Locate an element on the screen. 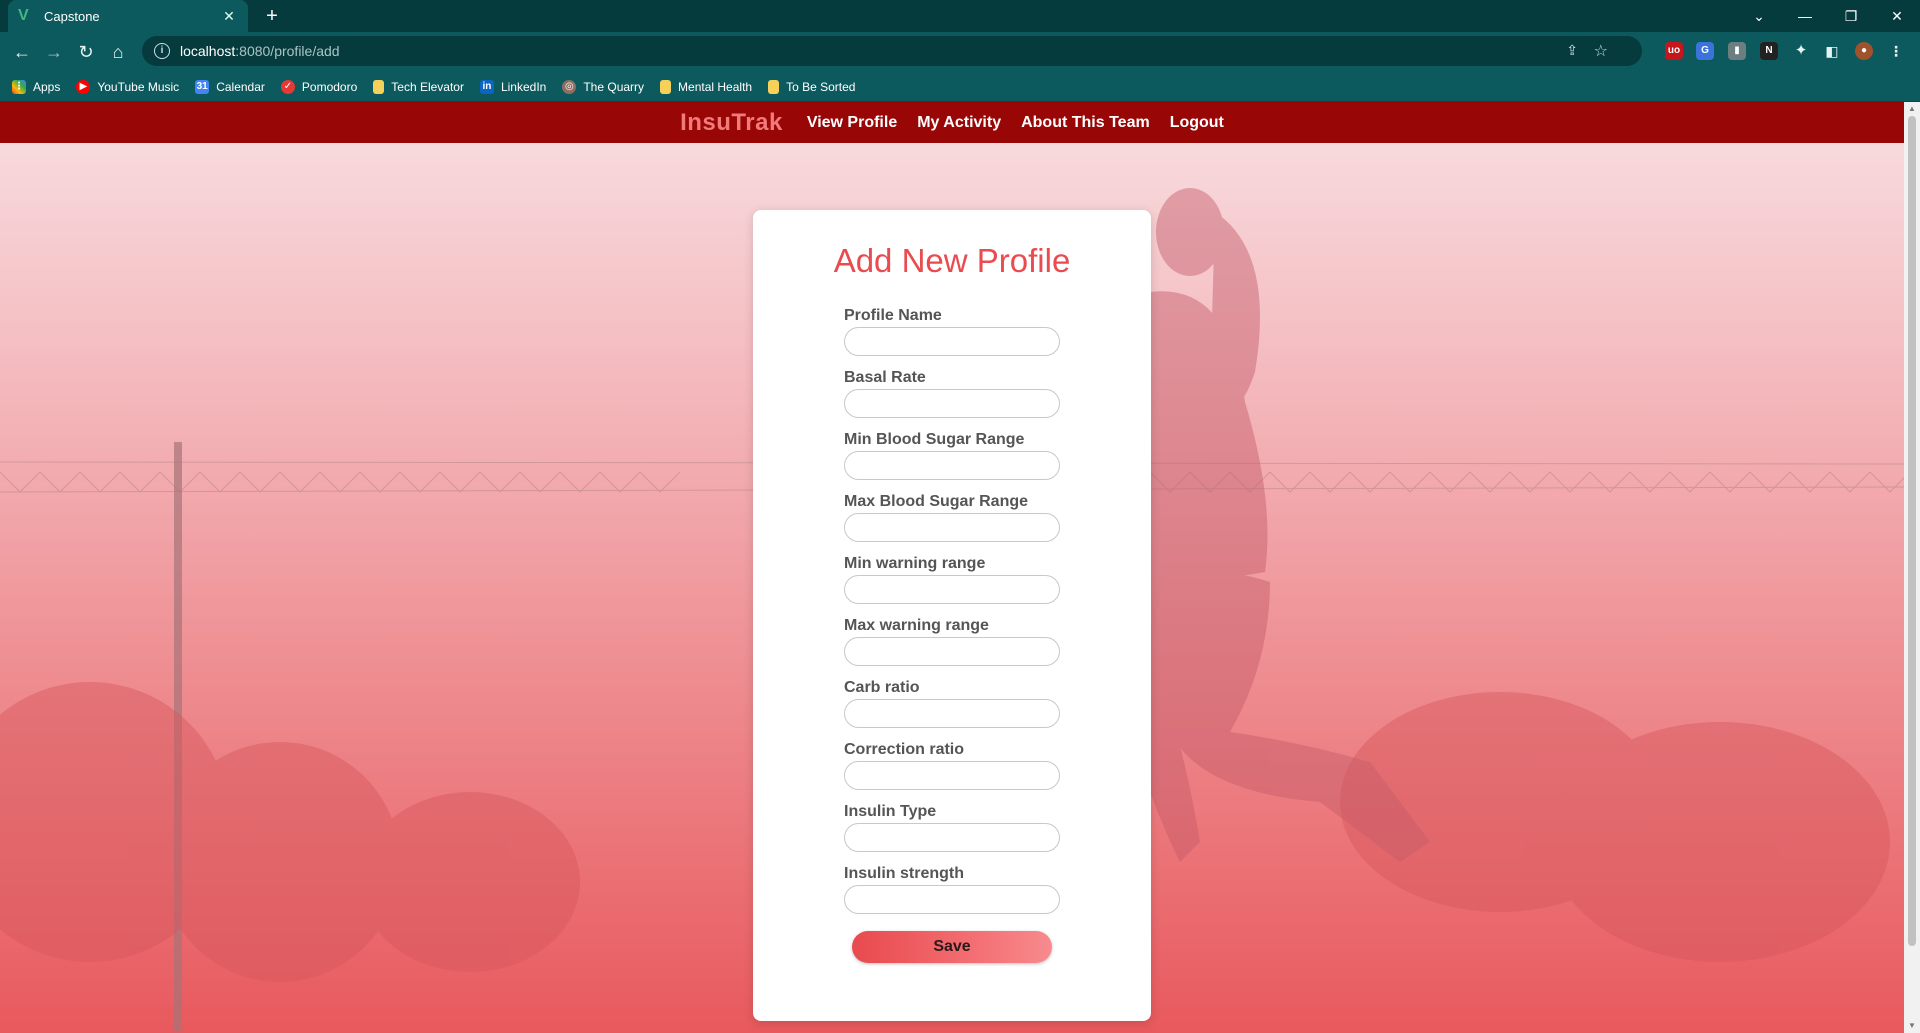 The width and height of the screenshot is (1920, 1033). profile-name-field: Profile Name is located at coordinates (954, 331).